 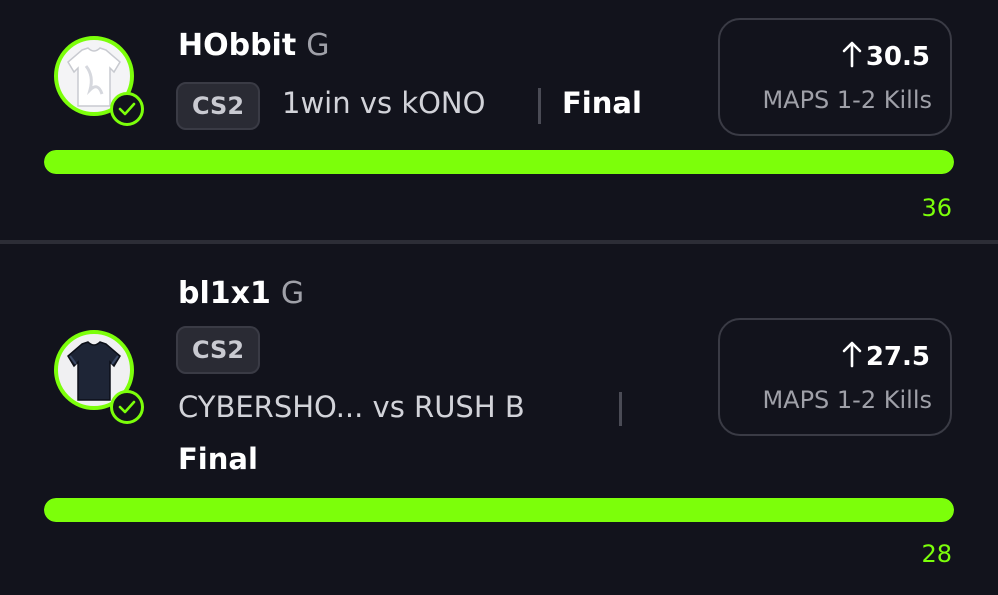 I want to click on player-name: HObbit G, so click(x=253, y=45).